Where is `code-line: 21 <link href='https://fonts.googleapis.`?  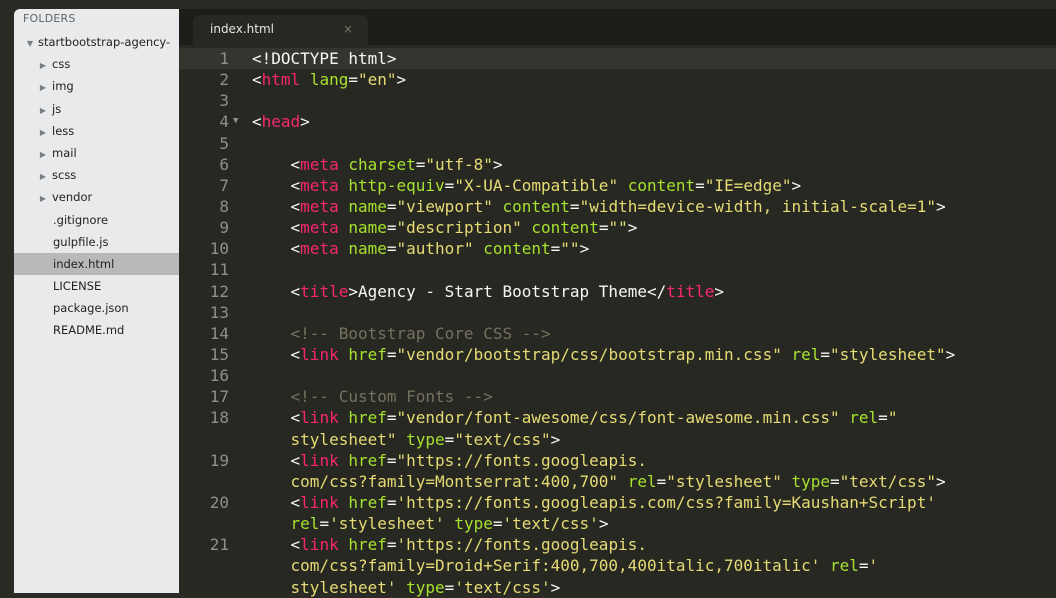 code-line: 21 <link href='https://fonts.googleapis. is located at coordinates (617, 544).